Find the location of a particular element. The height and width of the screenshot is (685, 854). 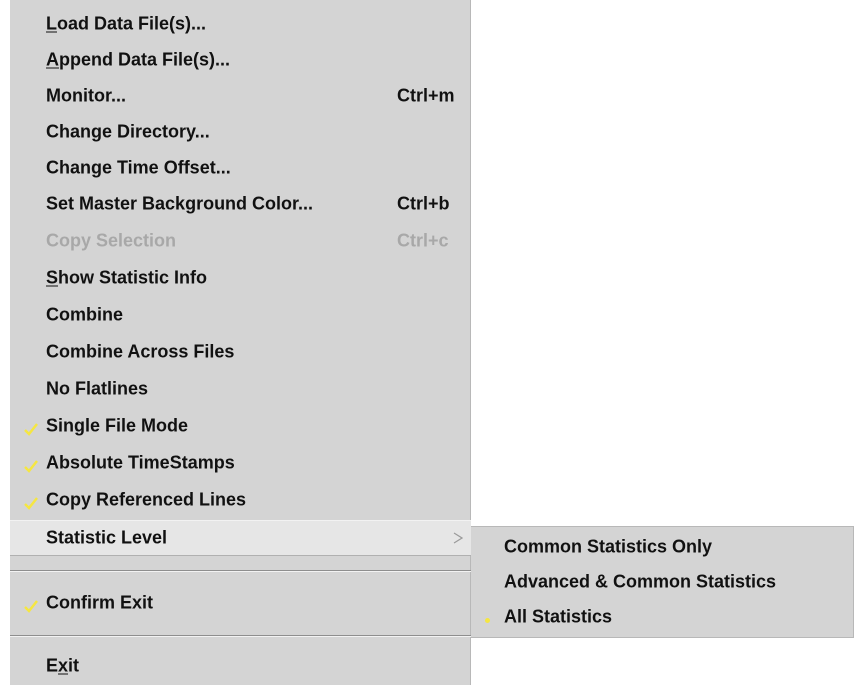

menu-item-combine-across-files: Combine Across Files is located at coordinates (240, 352).